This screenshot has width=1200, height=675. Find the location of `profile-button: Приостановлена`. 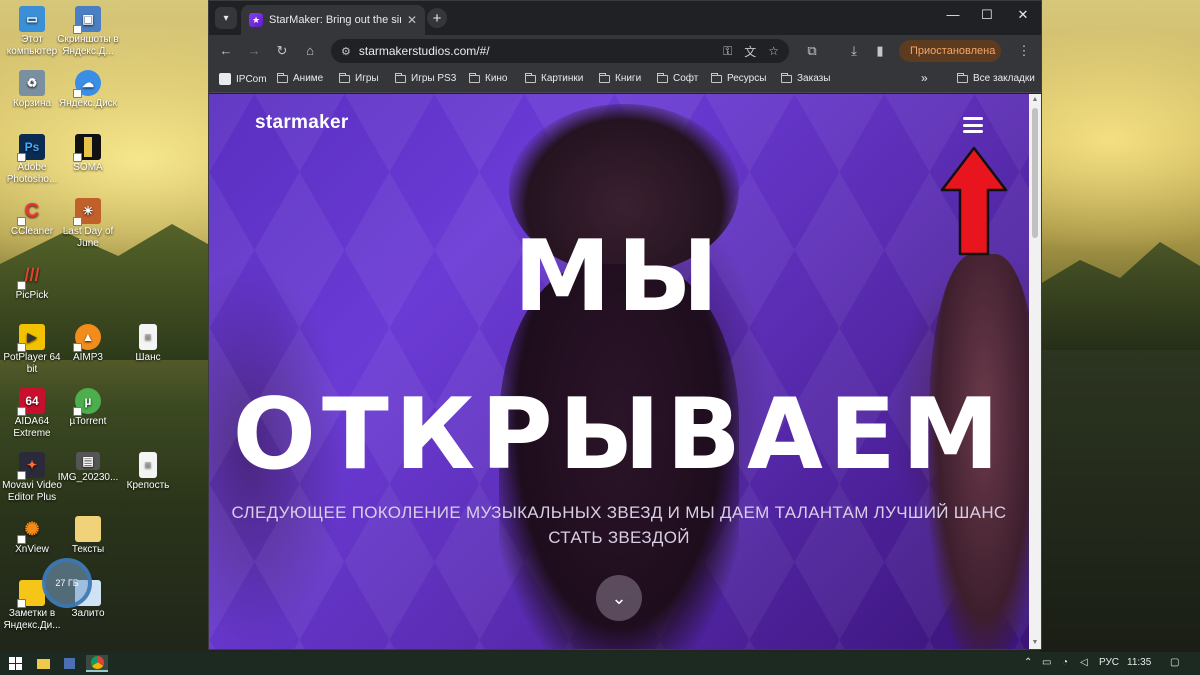

profile-button: Приостановлена is located at coordinates (950, 51).